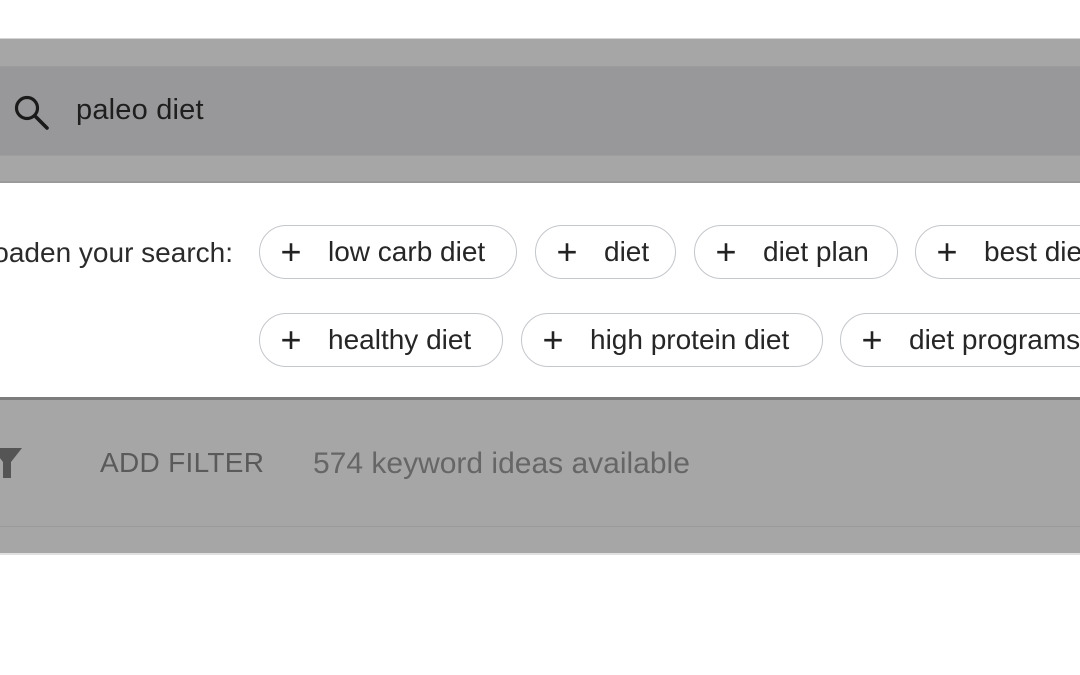 Image resolution: width=1080 pixels, height=675 pixels. What do you see at coordinates (816, 251) in the screenshot?
I see `chip-label: diet plan` at bounding box center [816, 251].